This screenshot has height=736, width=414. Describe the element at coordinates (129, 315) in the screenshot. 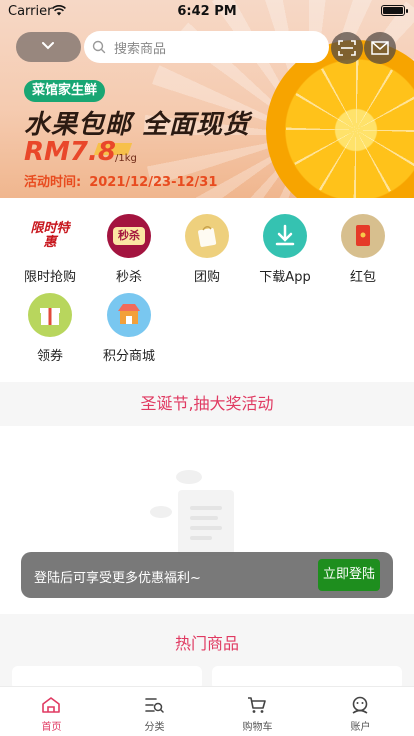

I see `points-shop-icon` at that location.